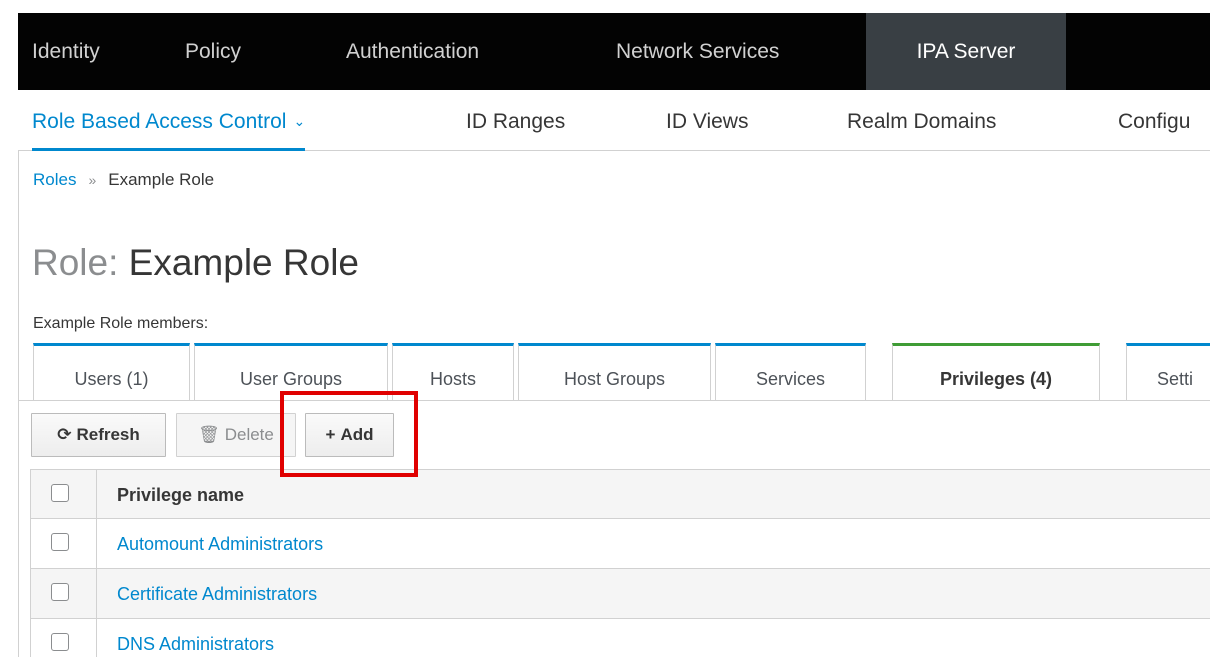  I want to click on top-nav-identity: Identity, so click(66, 51).